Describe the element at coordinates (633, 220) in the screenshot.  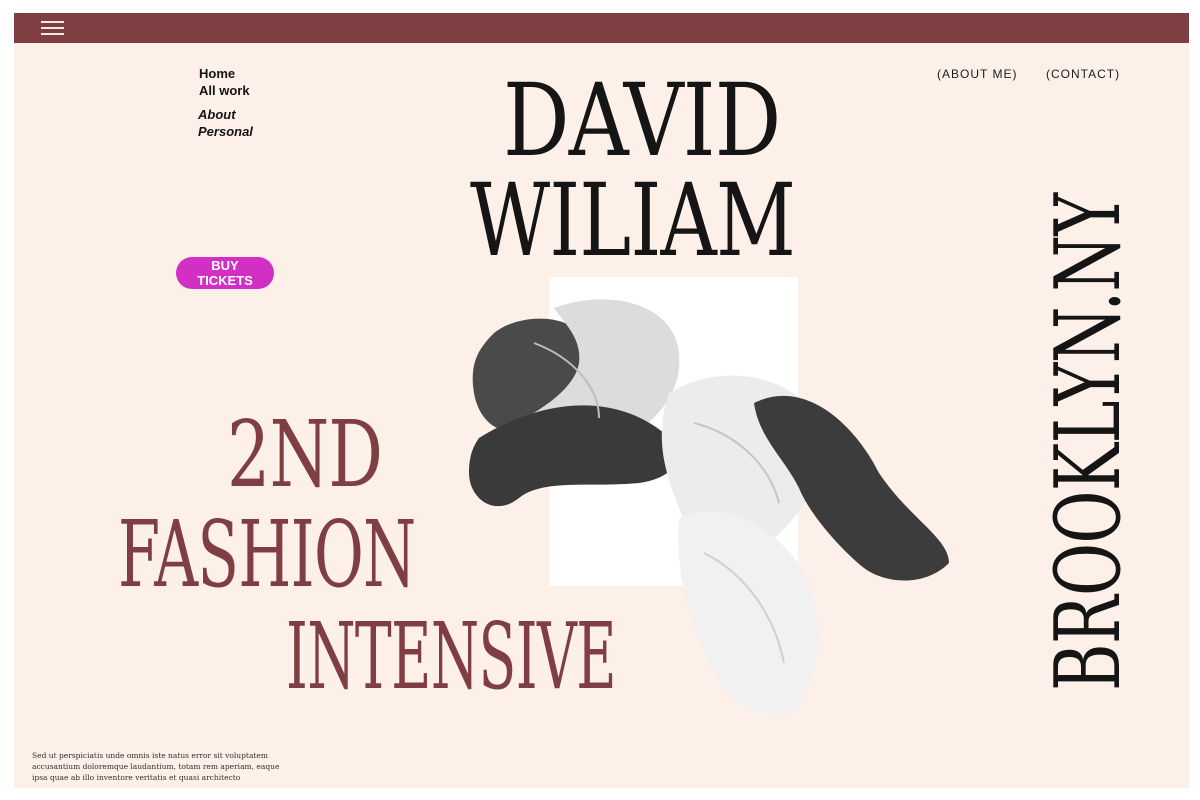
I see `hero-name-last: WILIAM` at that location.